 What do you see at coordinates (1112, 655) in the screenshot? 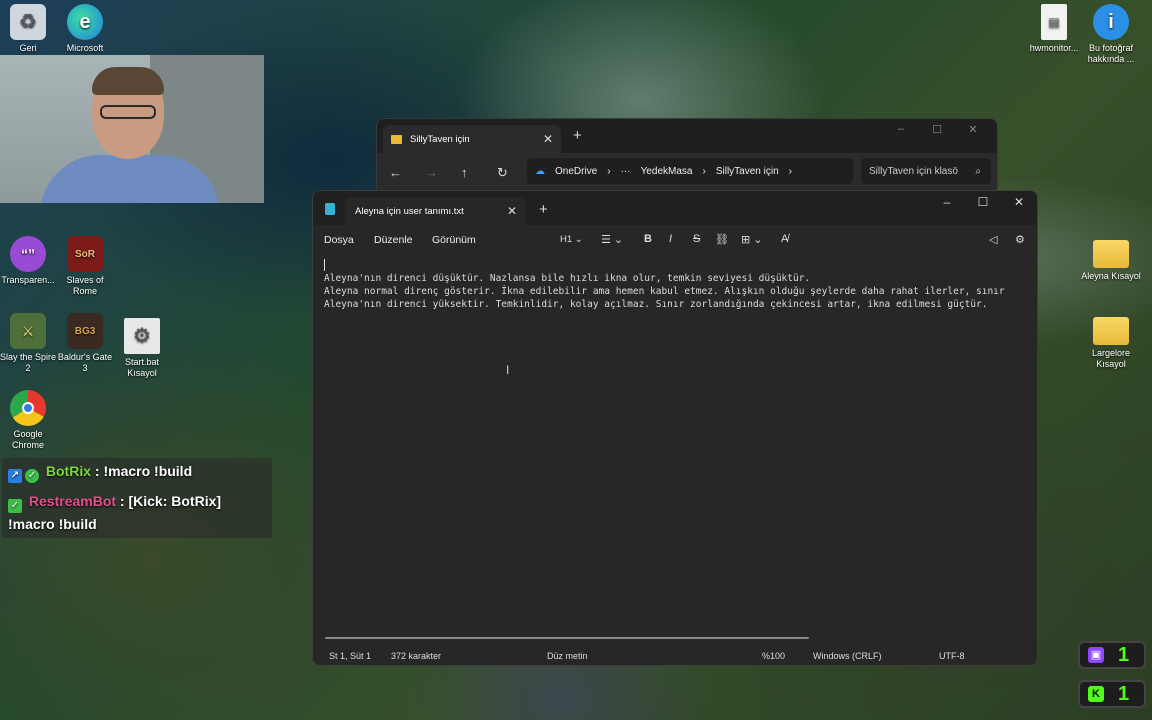
I see `twitch-viewer-badge: ▣ 1` at bounding box center [1112, 655].